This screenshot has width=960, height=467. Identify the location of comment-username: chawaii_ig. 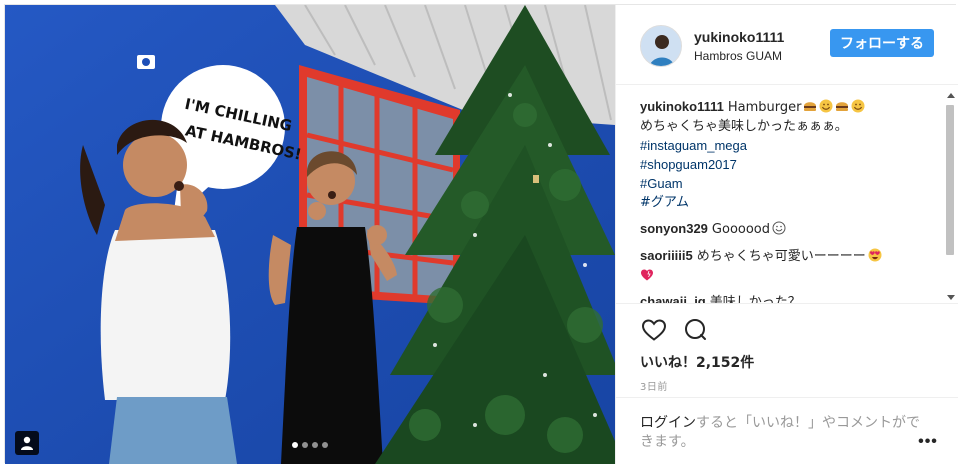
(673, 298).